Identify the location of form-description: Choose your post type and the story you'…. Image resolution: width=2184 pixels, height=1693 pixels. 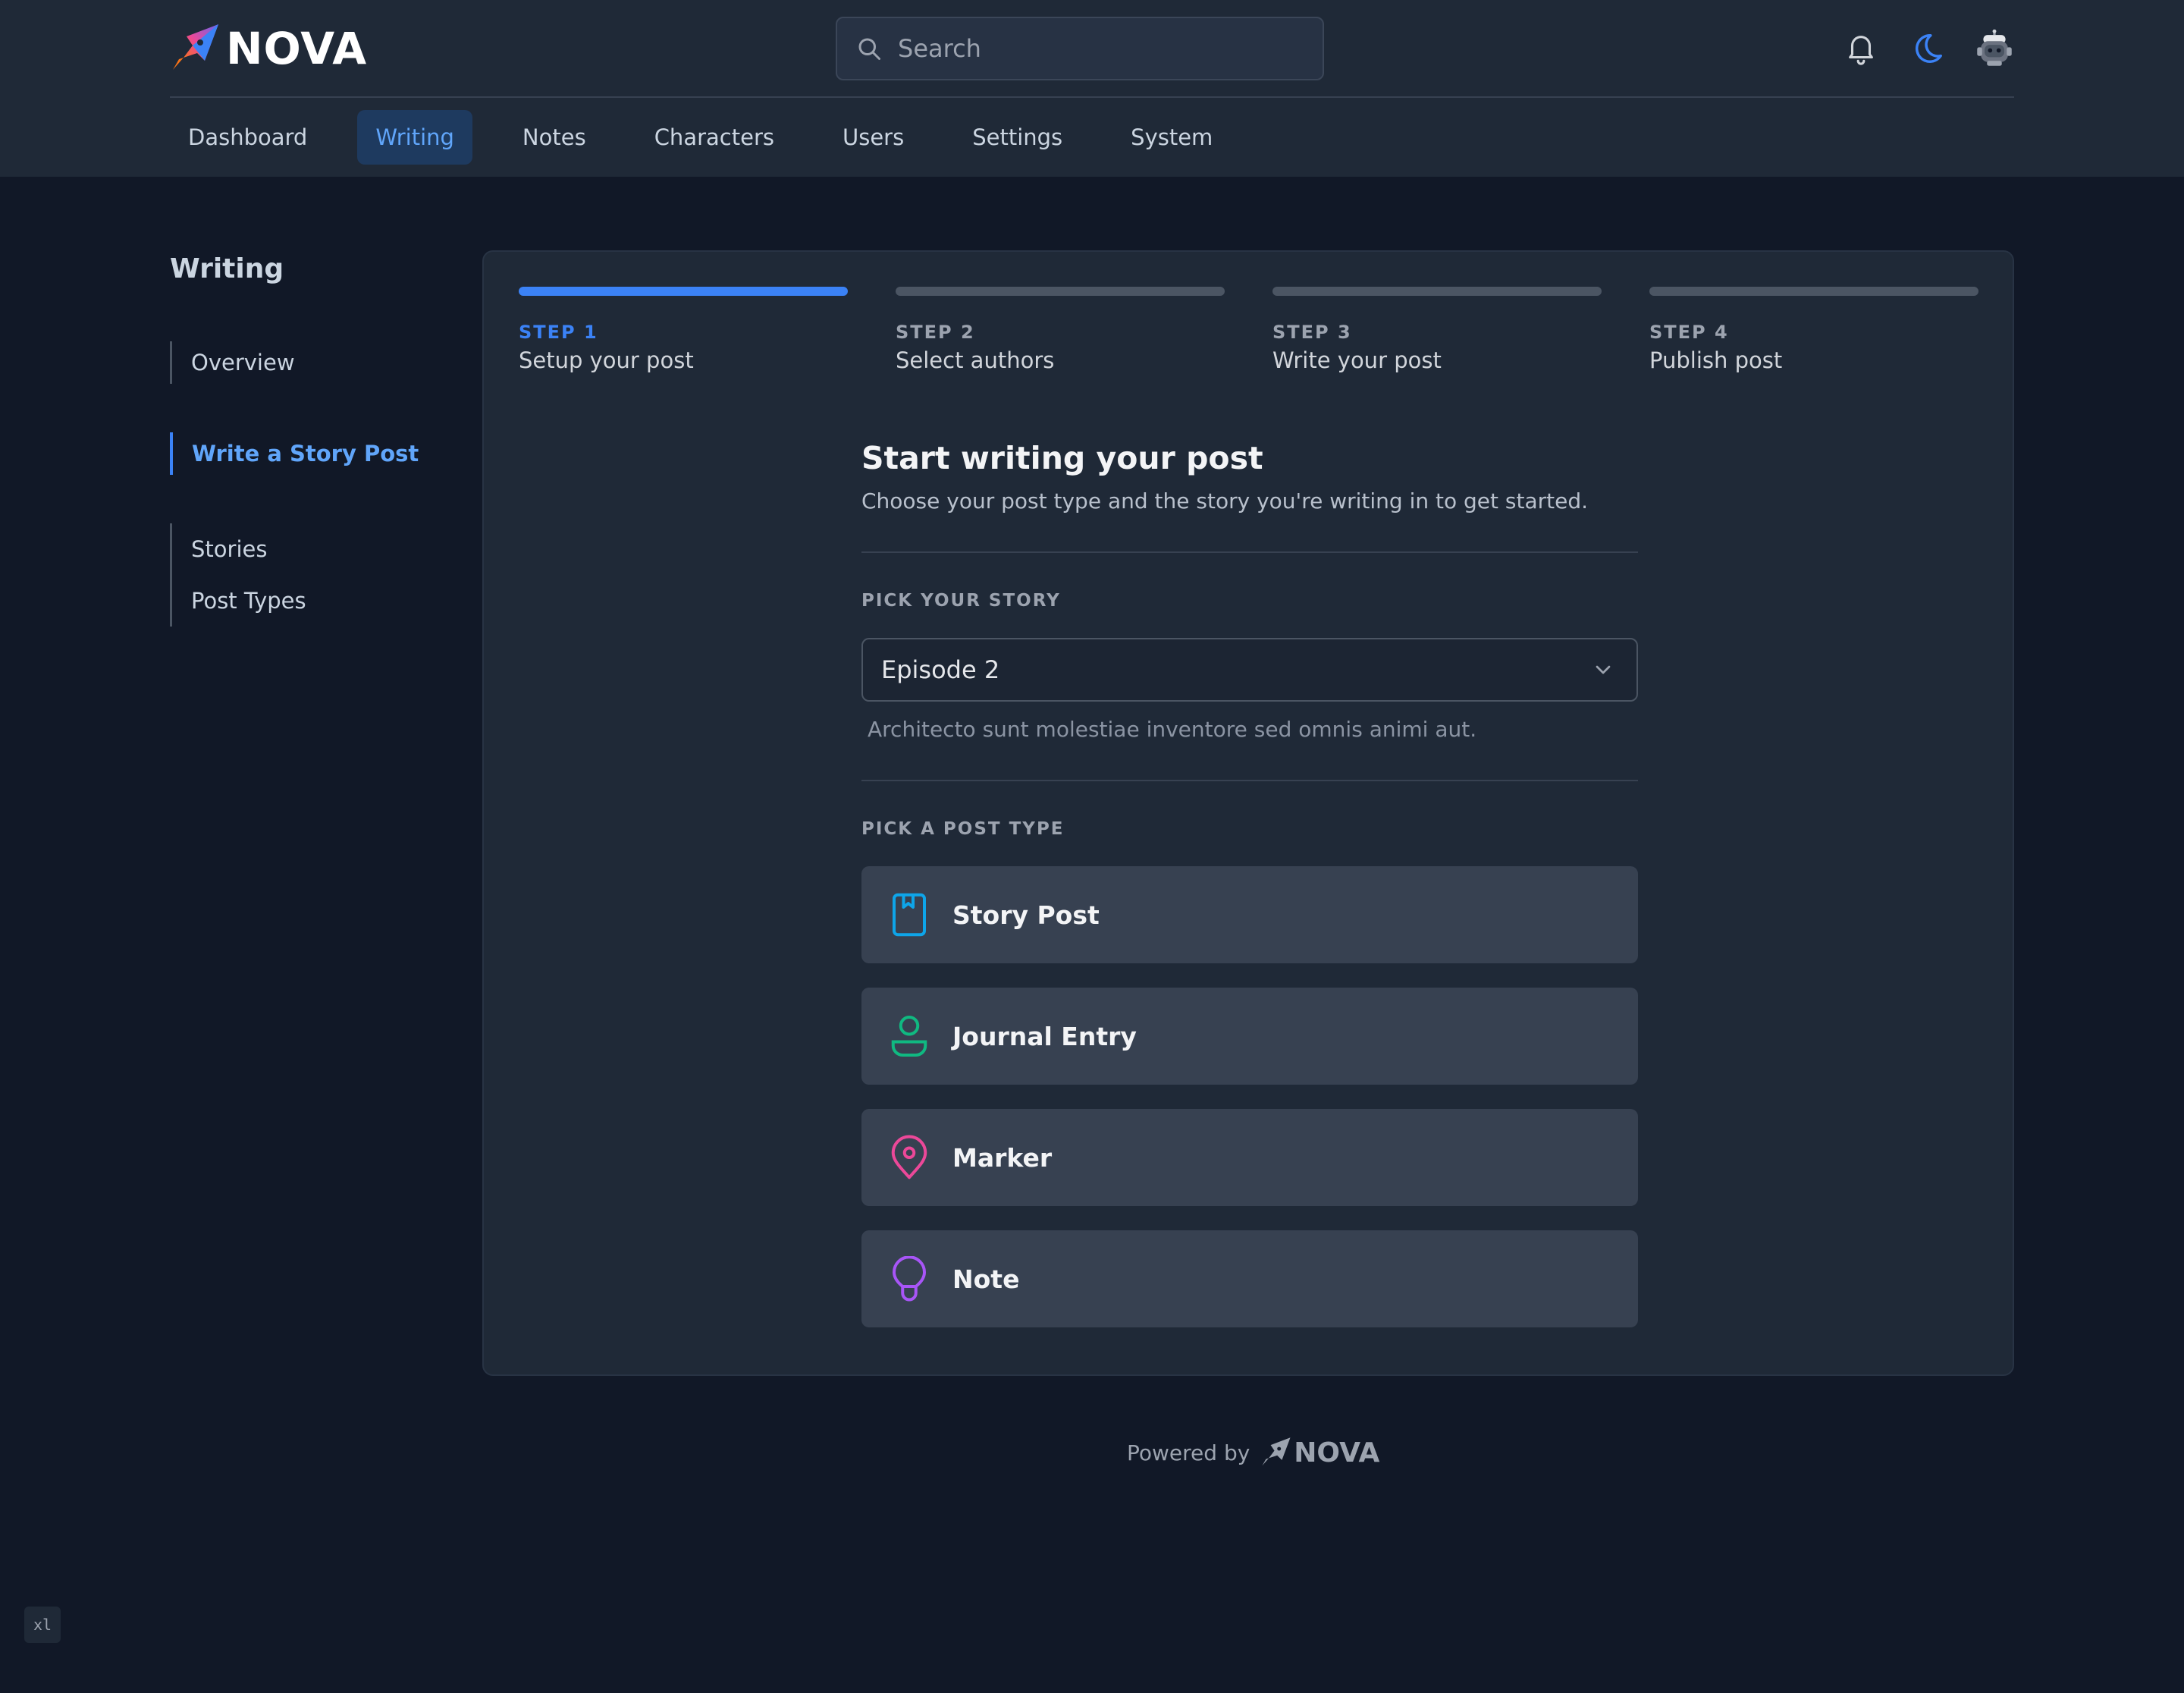
(1225, 501).